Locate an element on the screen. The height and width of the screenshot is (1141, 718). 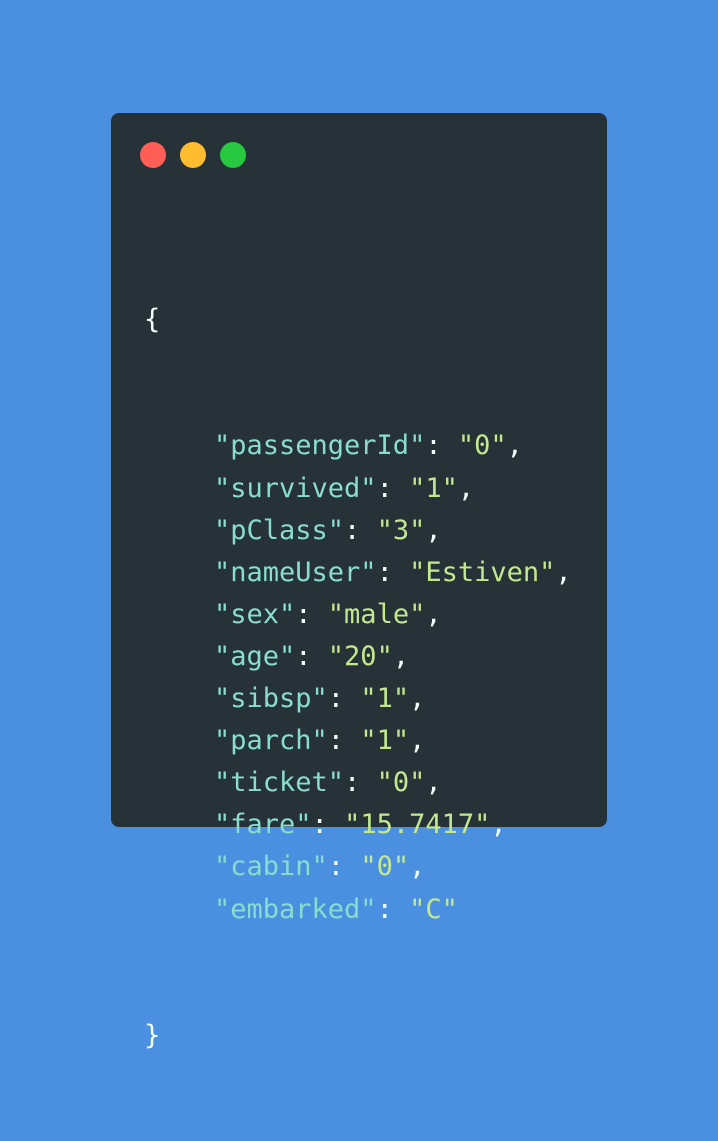
code-line: "sex": "male", is located at coordinates (358, 615).